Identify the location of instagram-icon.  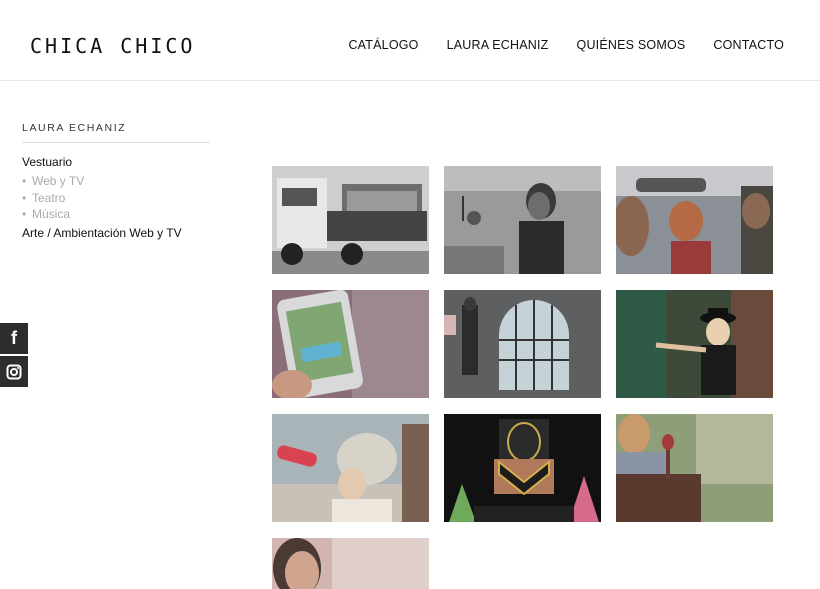
(14, 371).